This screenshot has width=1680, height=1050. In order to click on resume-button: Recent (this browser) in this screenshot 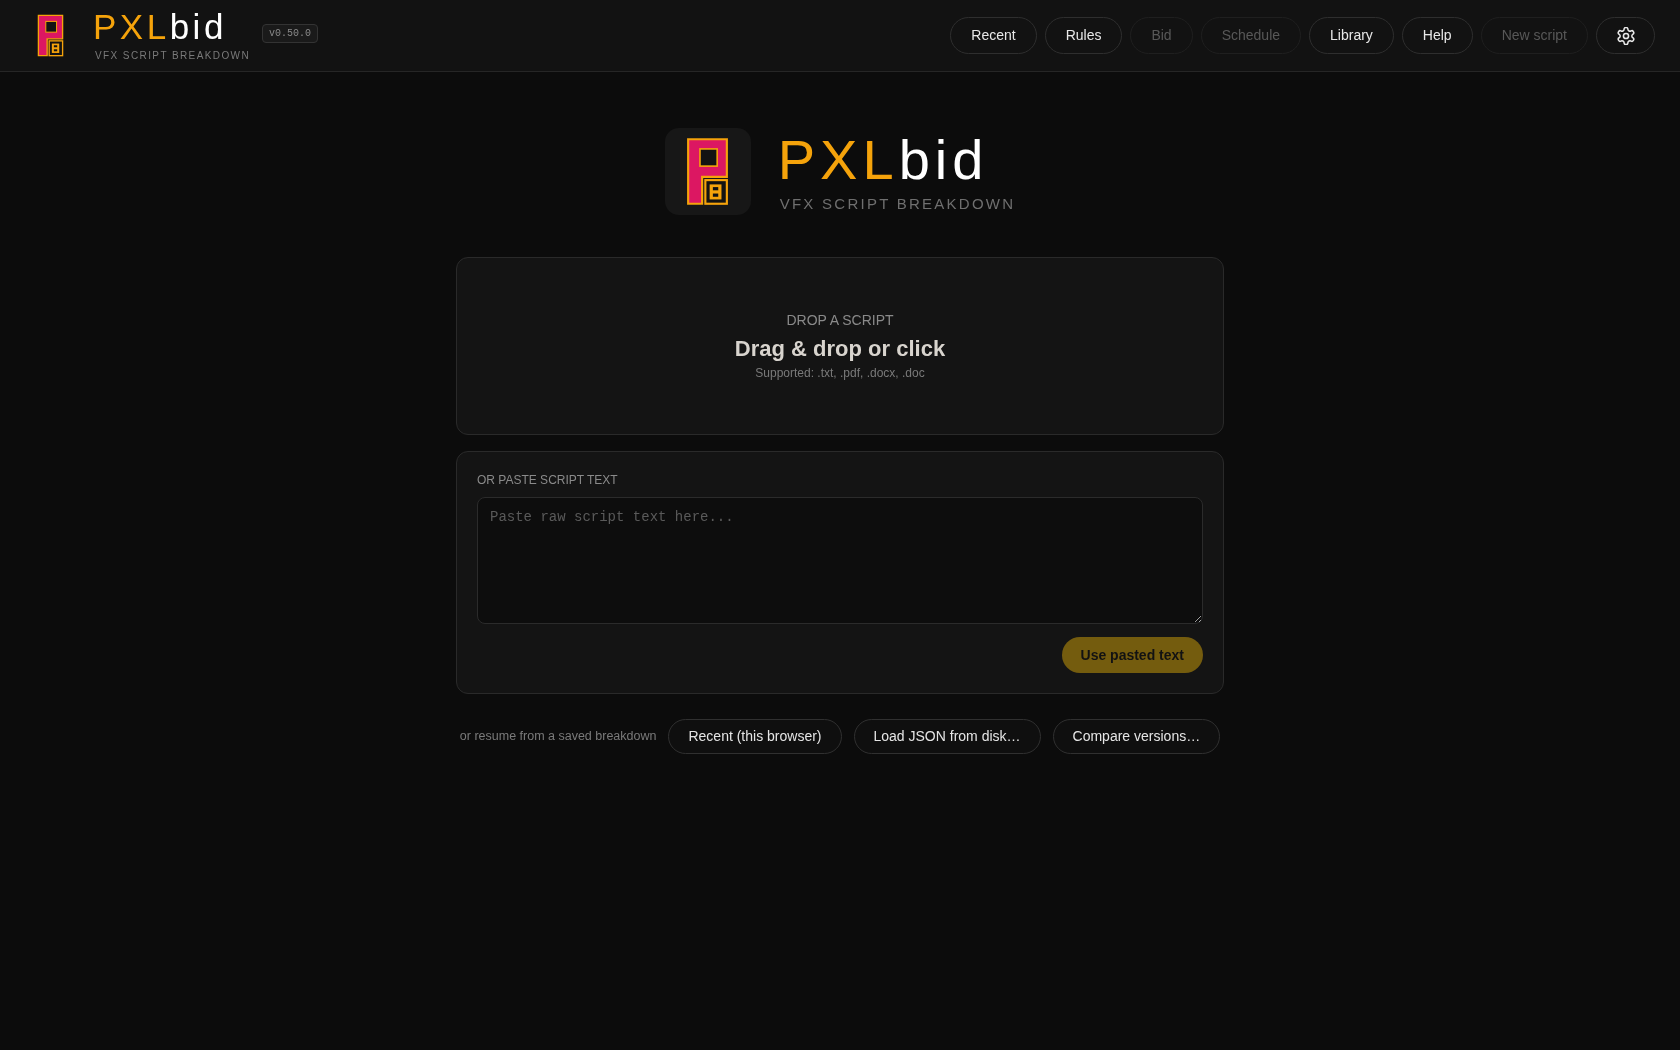, I will do `click(755, 736)`.